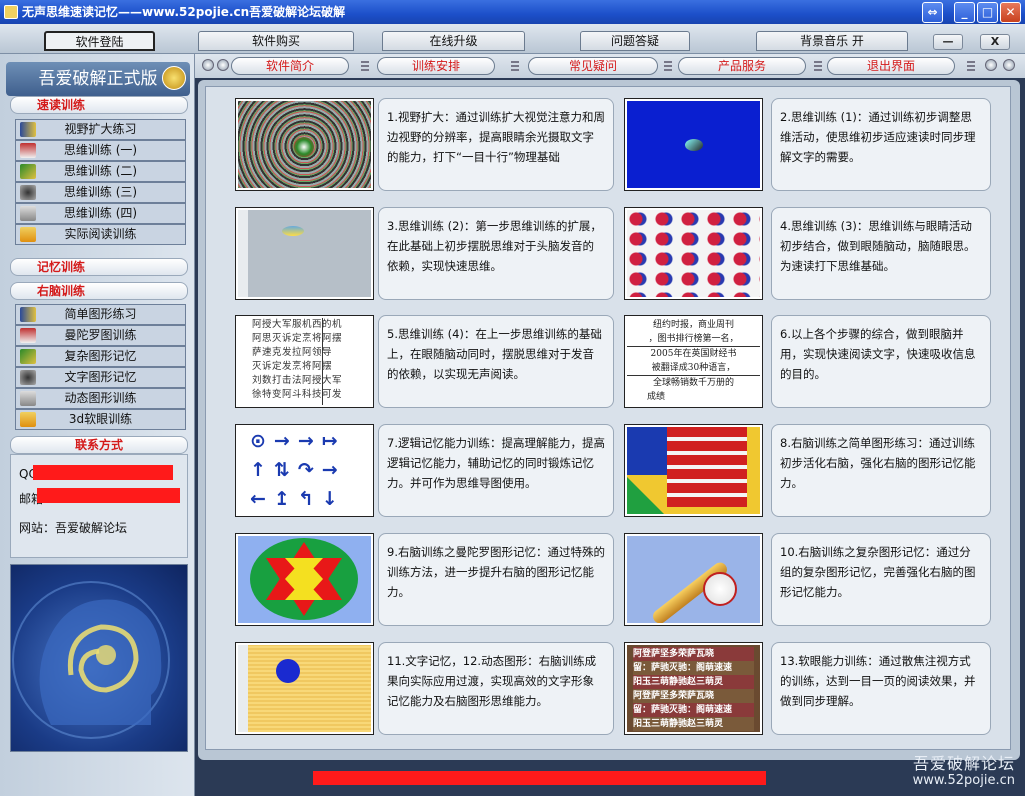 The image size is (1025, 796). I want to click on website-text: 网站：吾爱破解论坛, so click(73, 528).